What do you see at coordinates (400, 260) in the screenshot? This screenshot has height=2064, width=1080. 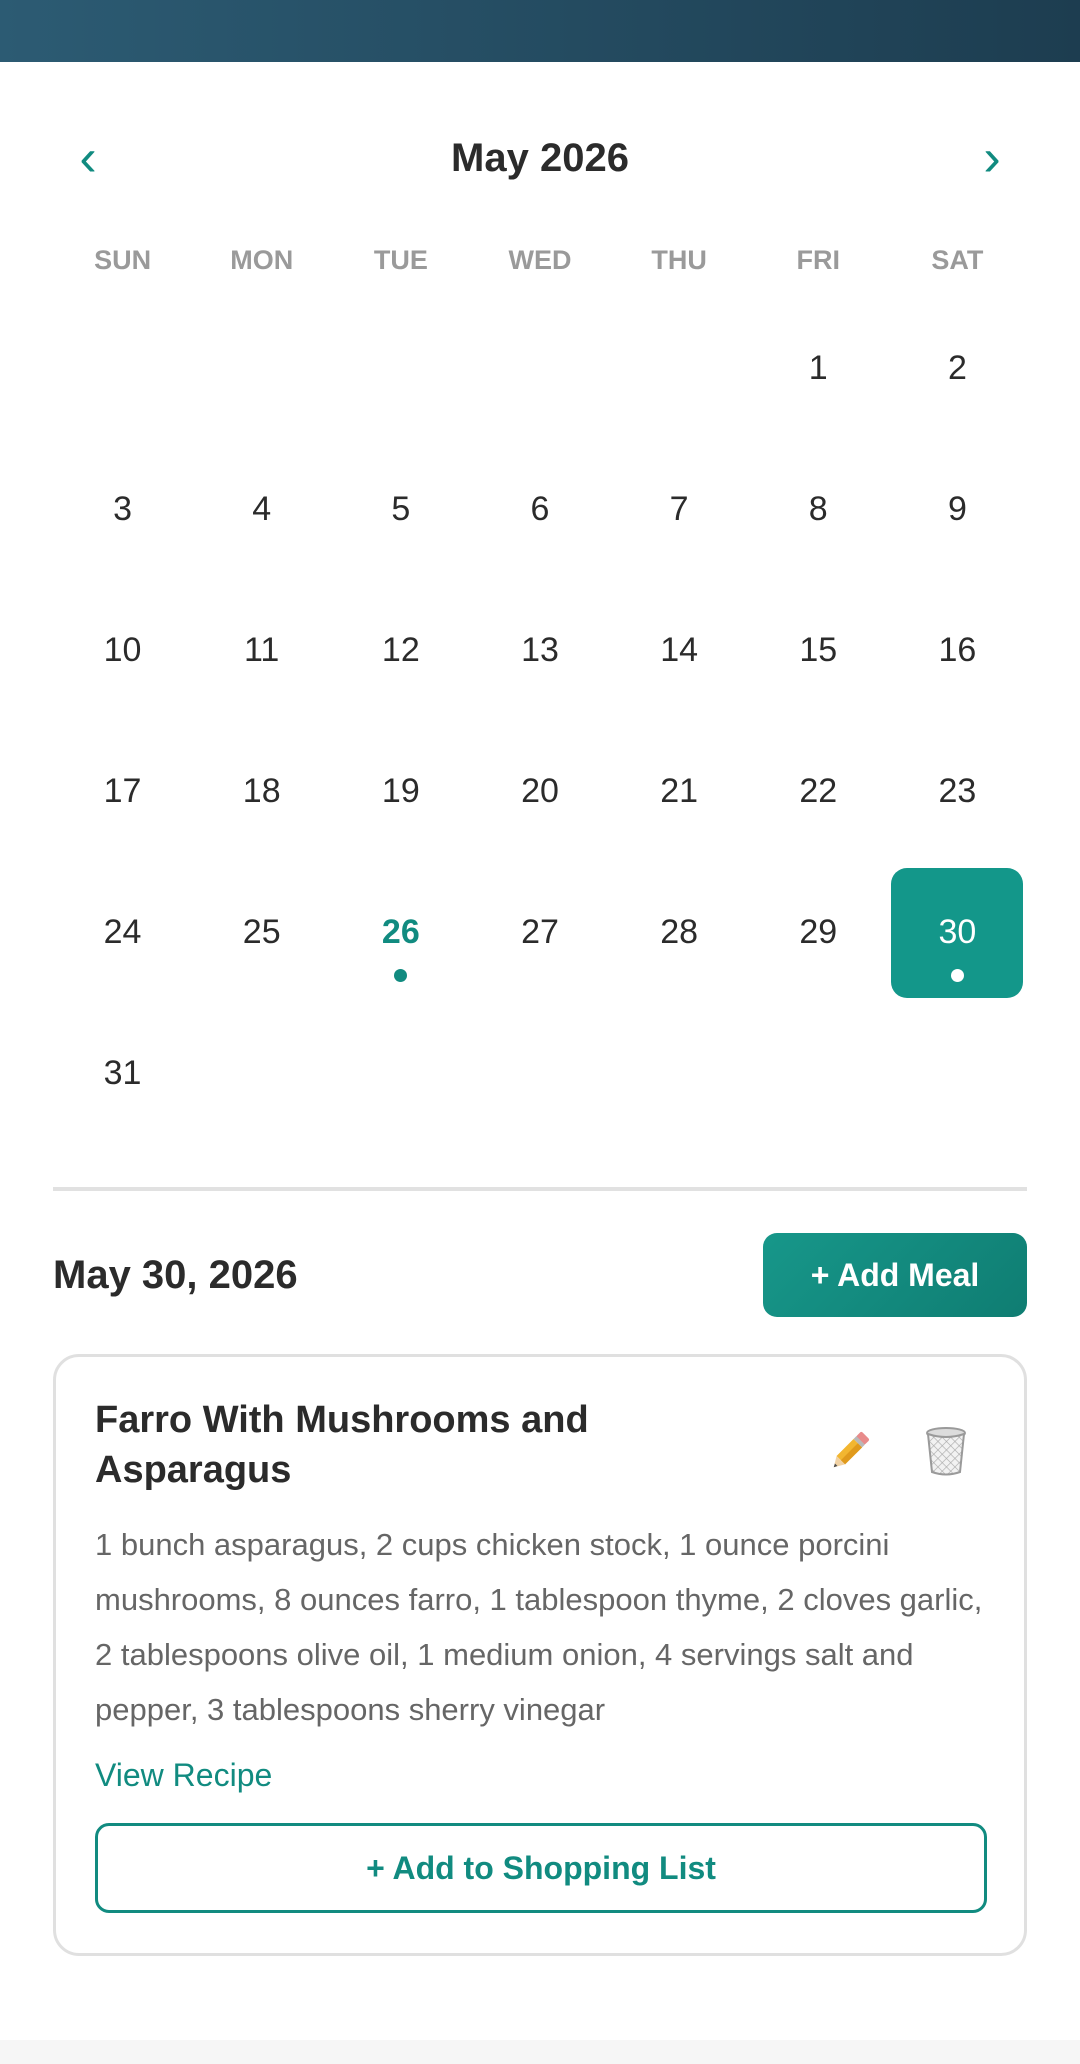 I see `weekday-label: TUE` at bounding box center [400, 260].